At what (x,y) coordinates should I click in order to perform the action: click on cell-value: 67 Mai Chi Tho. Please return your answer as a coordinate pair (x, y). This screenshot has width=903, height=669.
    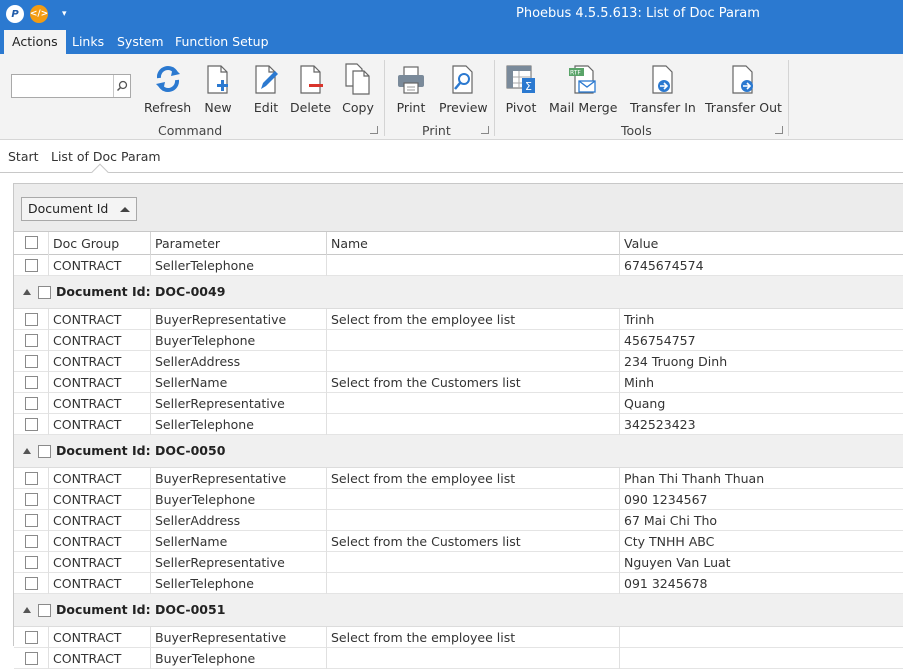
    Looking at the image, I should click on (761, 520).